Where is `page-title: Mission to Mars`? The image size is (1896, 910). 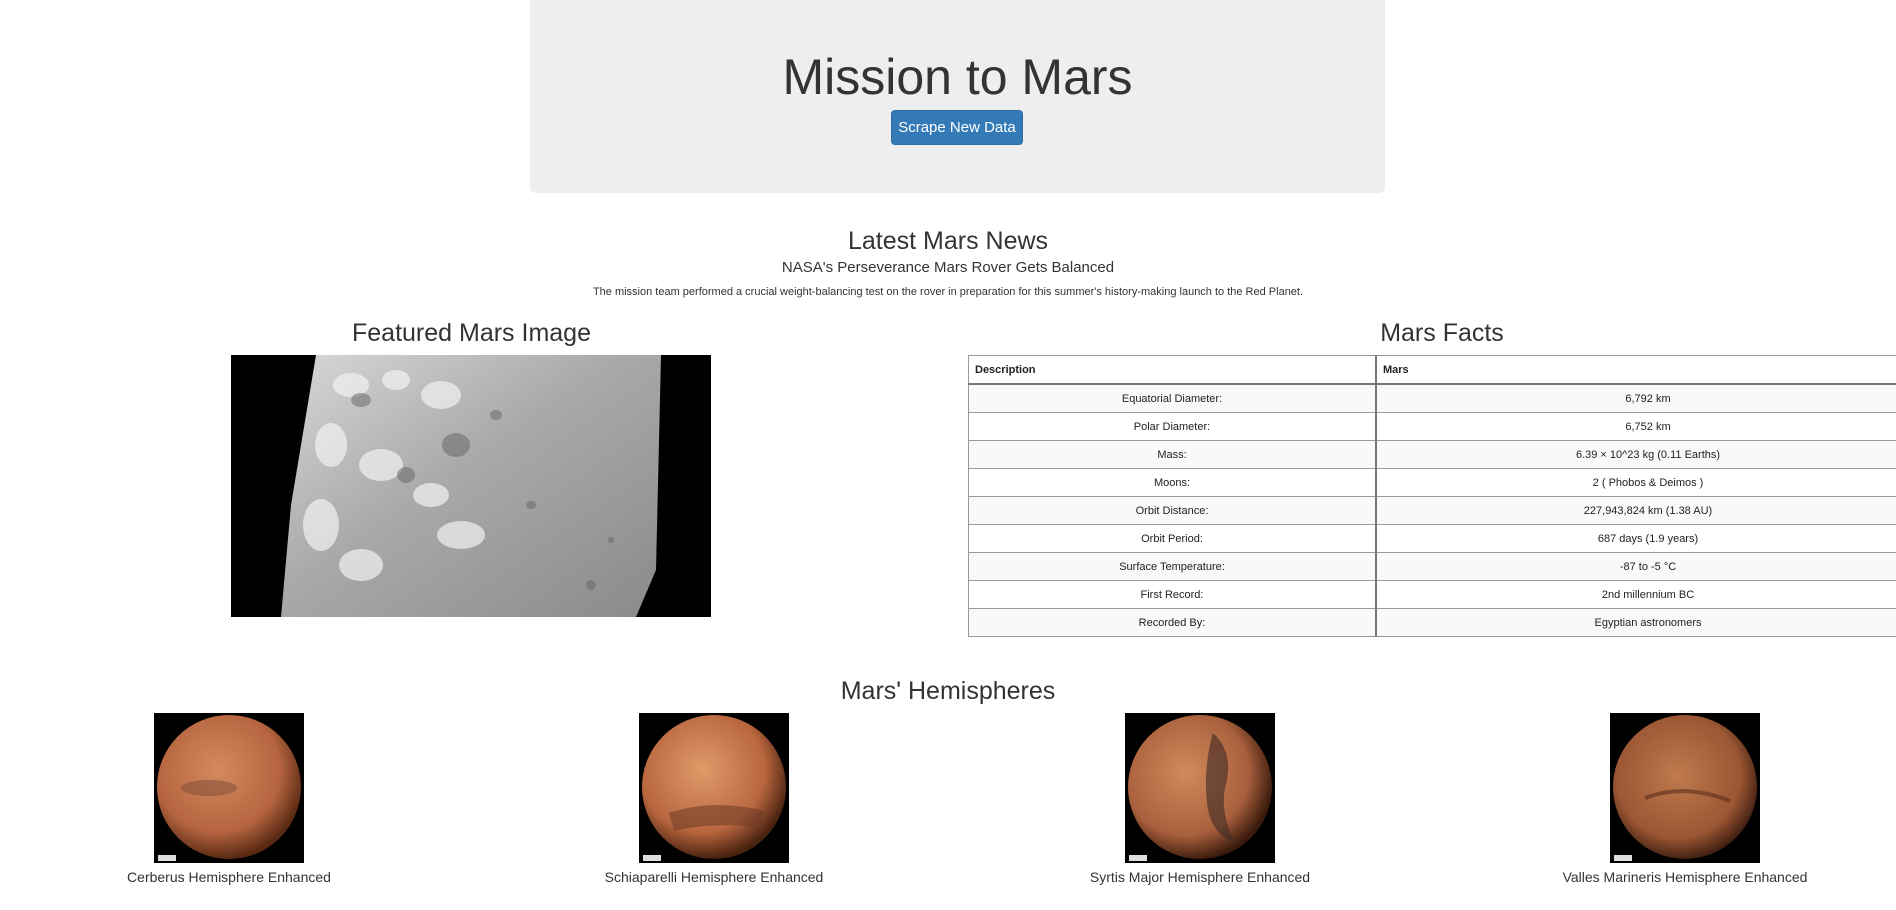
page-title: Mission to Mars is located at coordinates (957, 77).